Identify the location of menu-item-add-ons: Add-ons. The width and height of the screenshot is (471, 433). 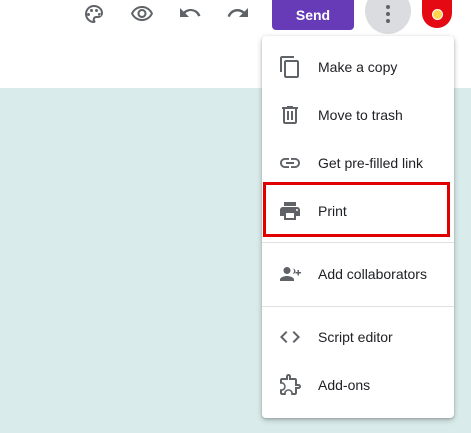
(358, 385).